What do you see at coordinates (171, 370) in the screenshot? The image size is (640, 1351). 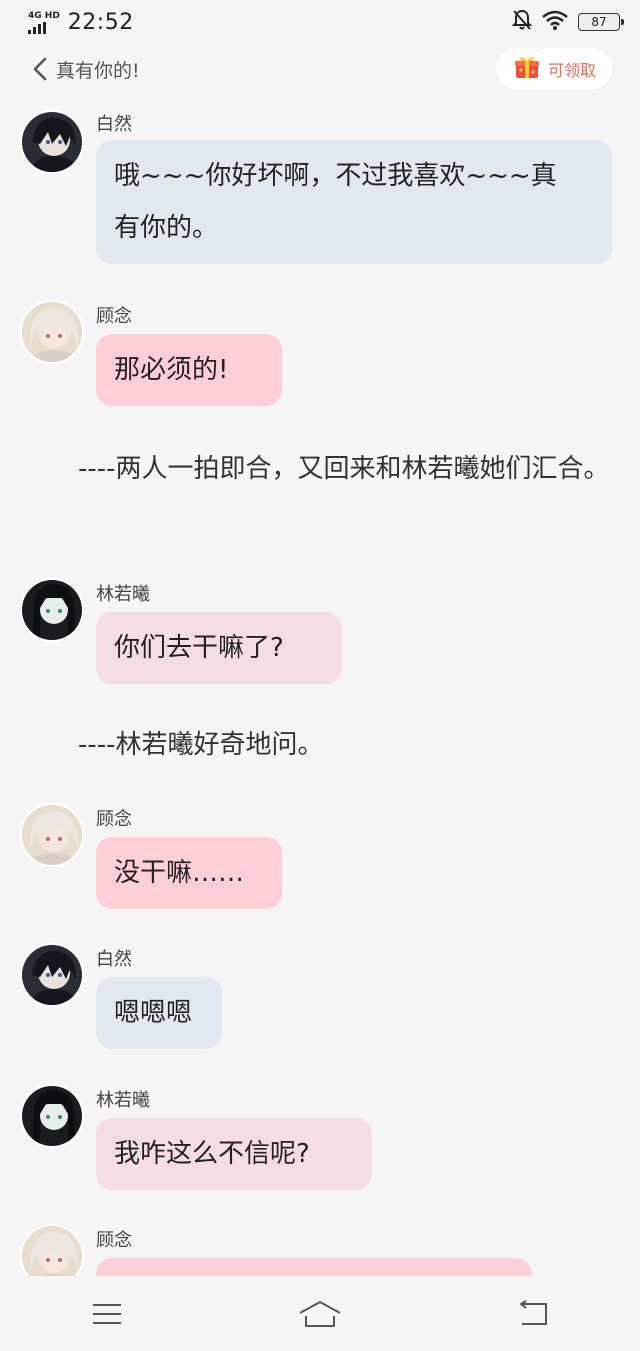 I see `message-text: 那必须的!` at bounding box center [171, 370].